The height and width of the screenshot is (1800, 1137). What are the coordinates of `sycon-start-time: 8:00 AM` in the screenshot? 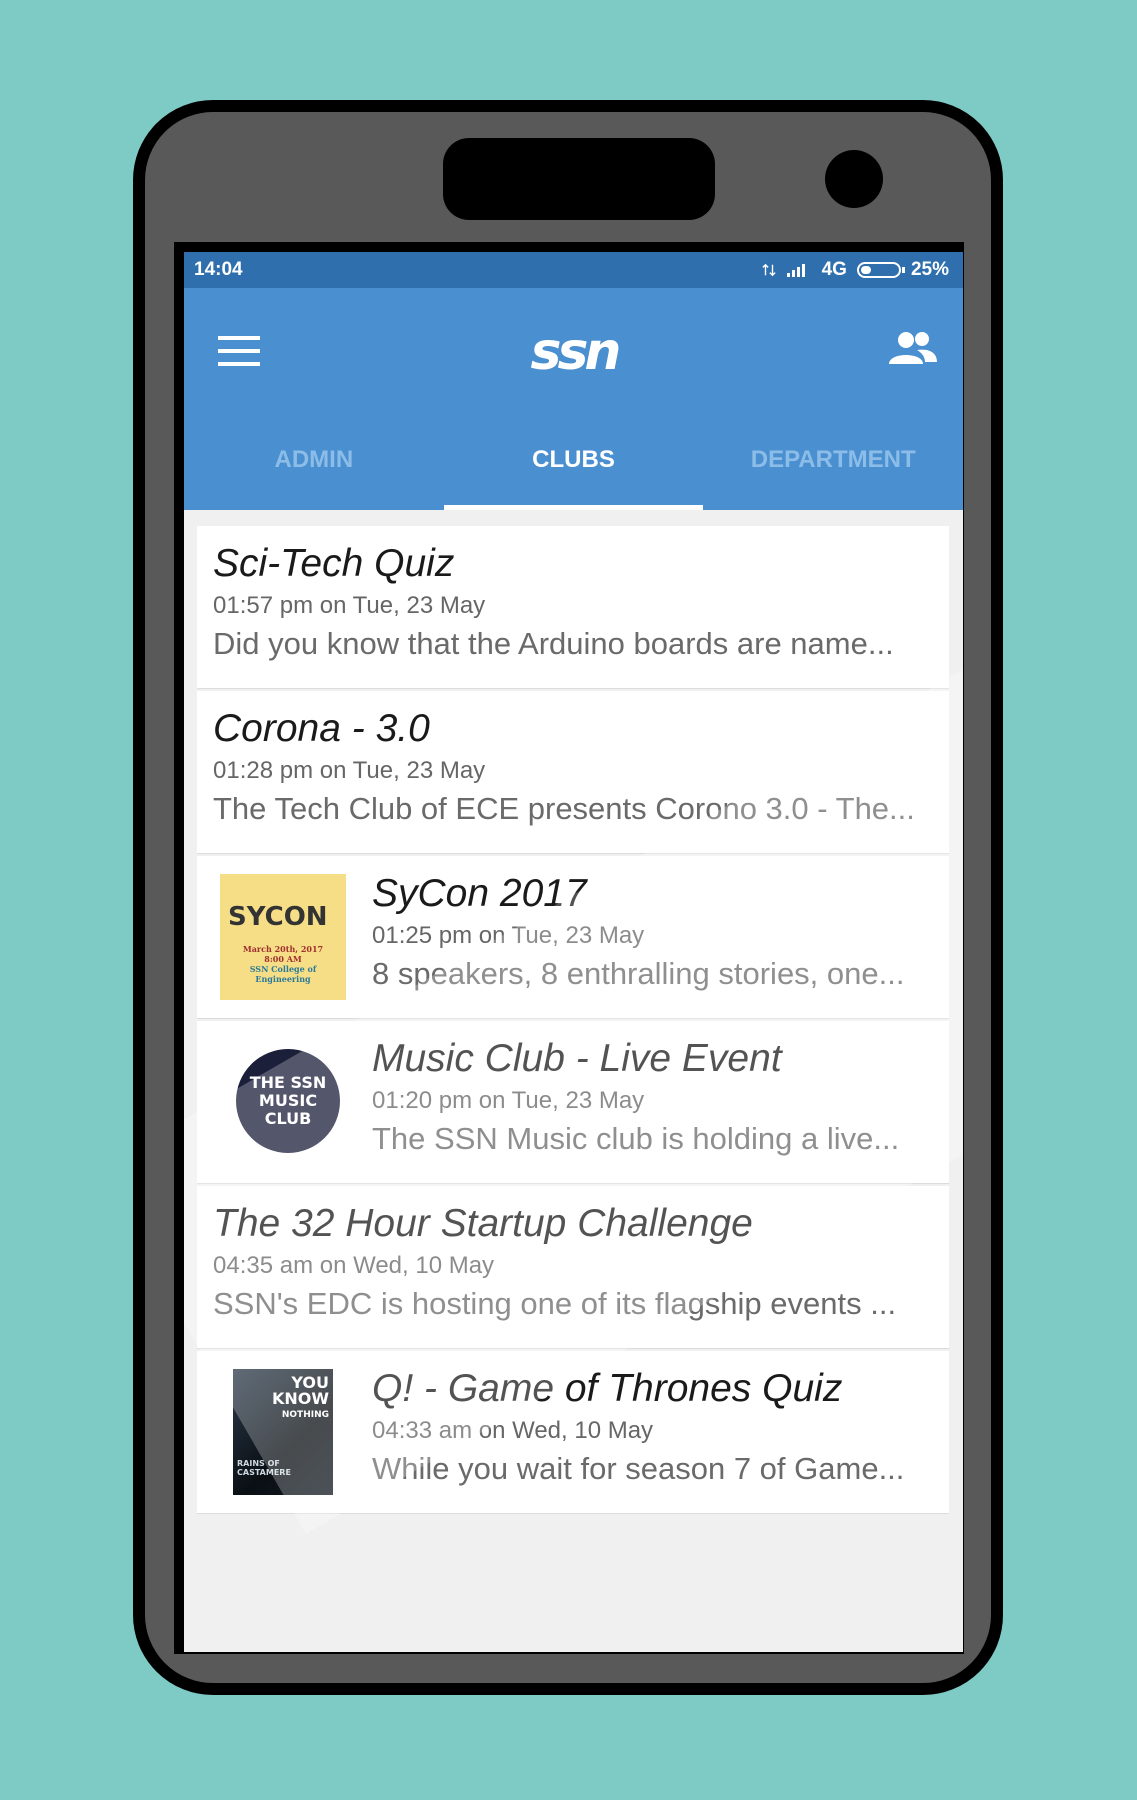 It's located at (283, 959).